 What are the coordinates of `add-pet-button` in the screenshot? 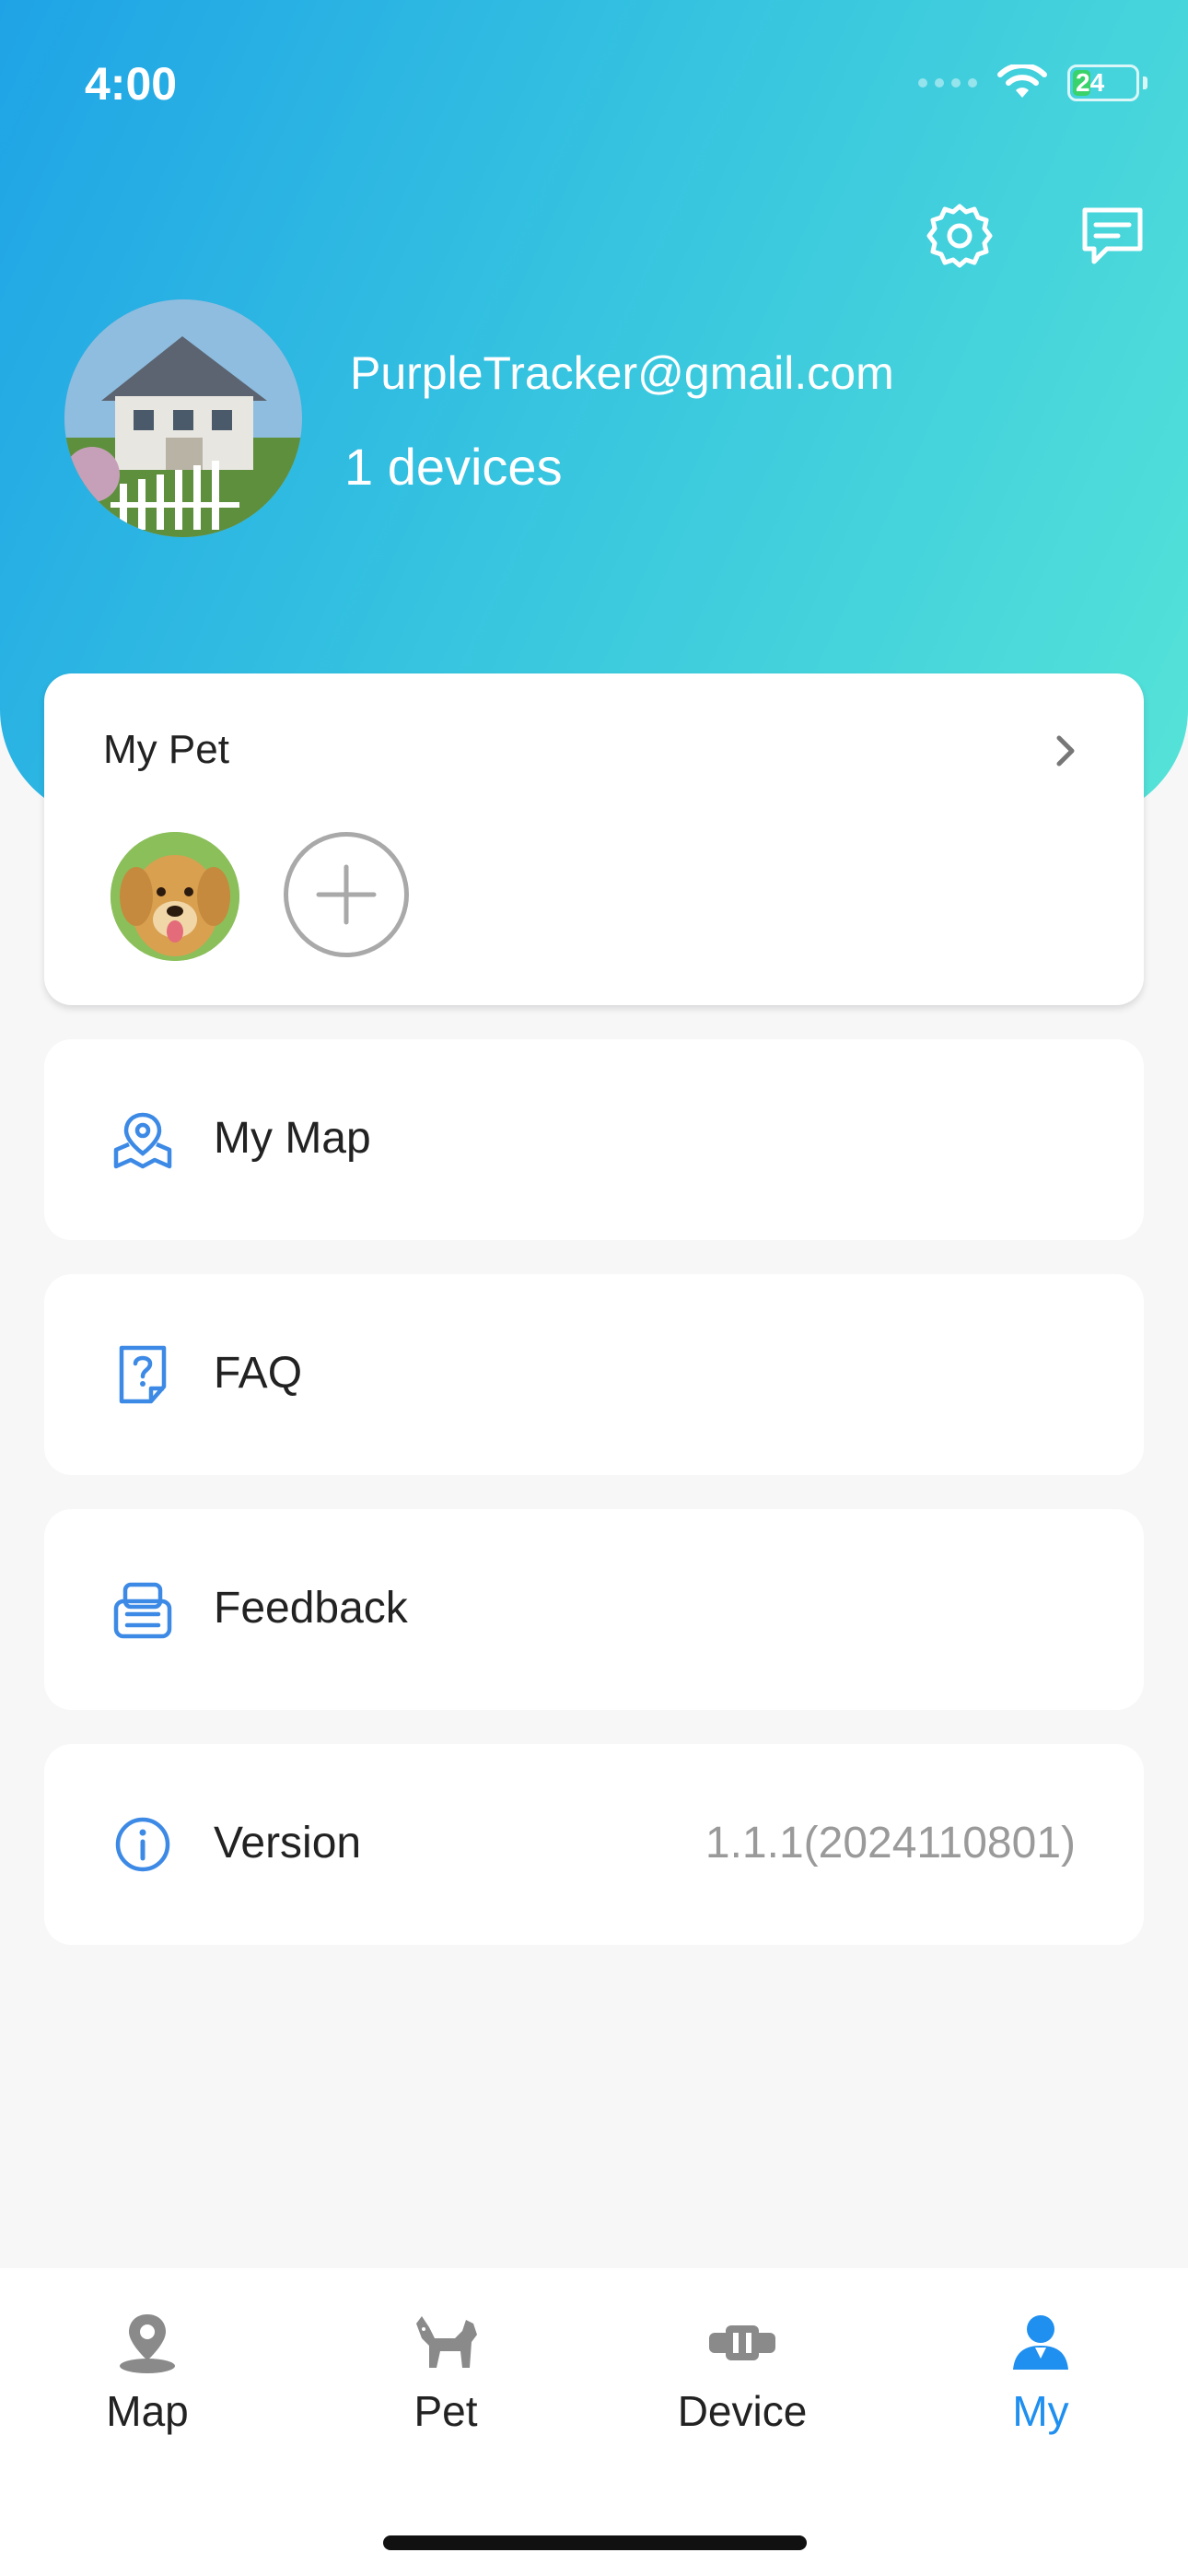 It's located at (346, 894).